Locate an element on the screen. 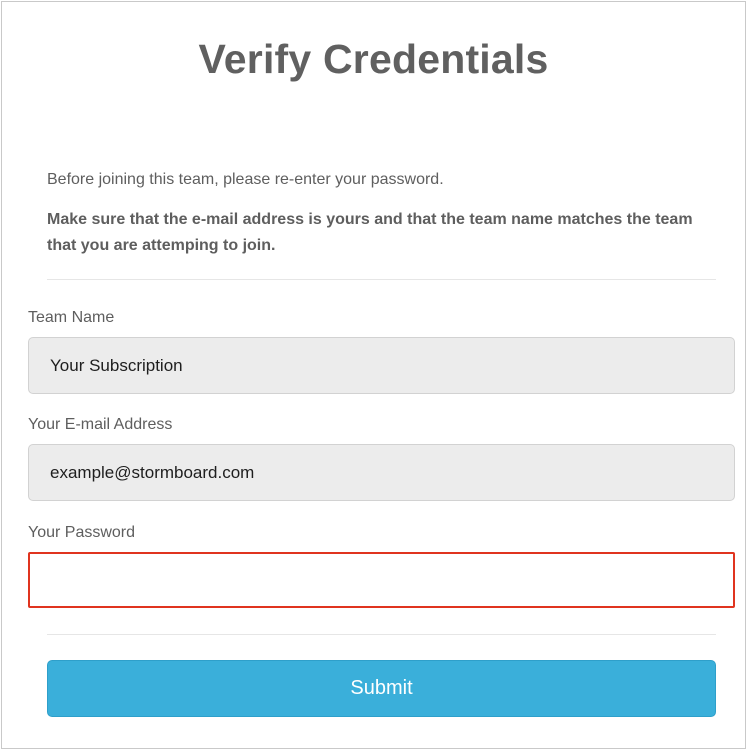 The width and height of the screenshot is (749, 752). email-value: example@stormboard.com is located at coordinates (152, 472).